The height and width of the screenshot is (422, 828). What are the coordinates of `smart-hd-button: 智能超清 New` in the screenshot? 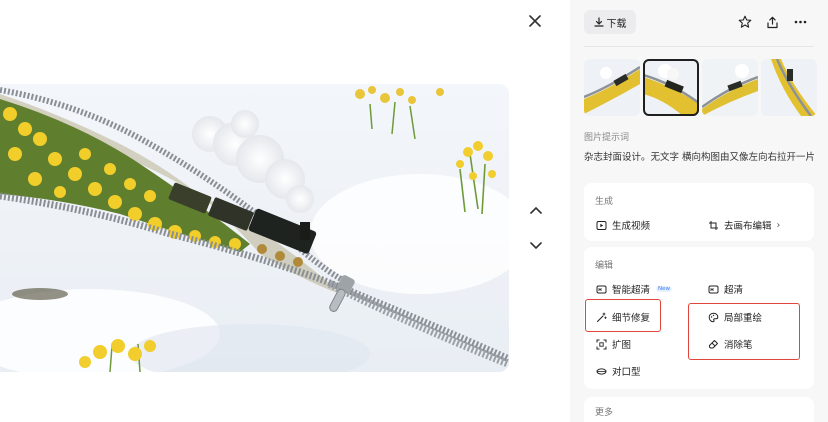 It's located at (634, 289).